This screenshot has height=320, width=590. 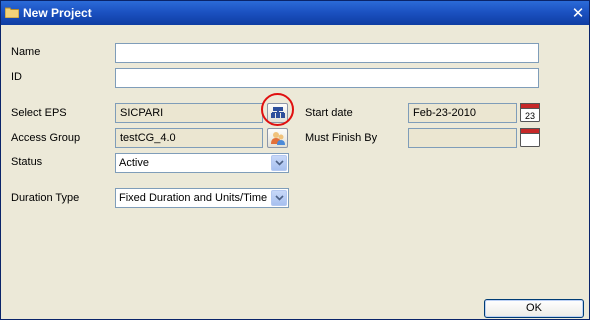 What do you see at coordinates (189, 113) in the screenshot?
I see `eps-field: SICPARI` at bounding box center [189, 113].